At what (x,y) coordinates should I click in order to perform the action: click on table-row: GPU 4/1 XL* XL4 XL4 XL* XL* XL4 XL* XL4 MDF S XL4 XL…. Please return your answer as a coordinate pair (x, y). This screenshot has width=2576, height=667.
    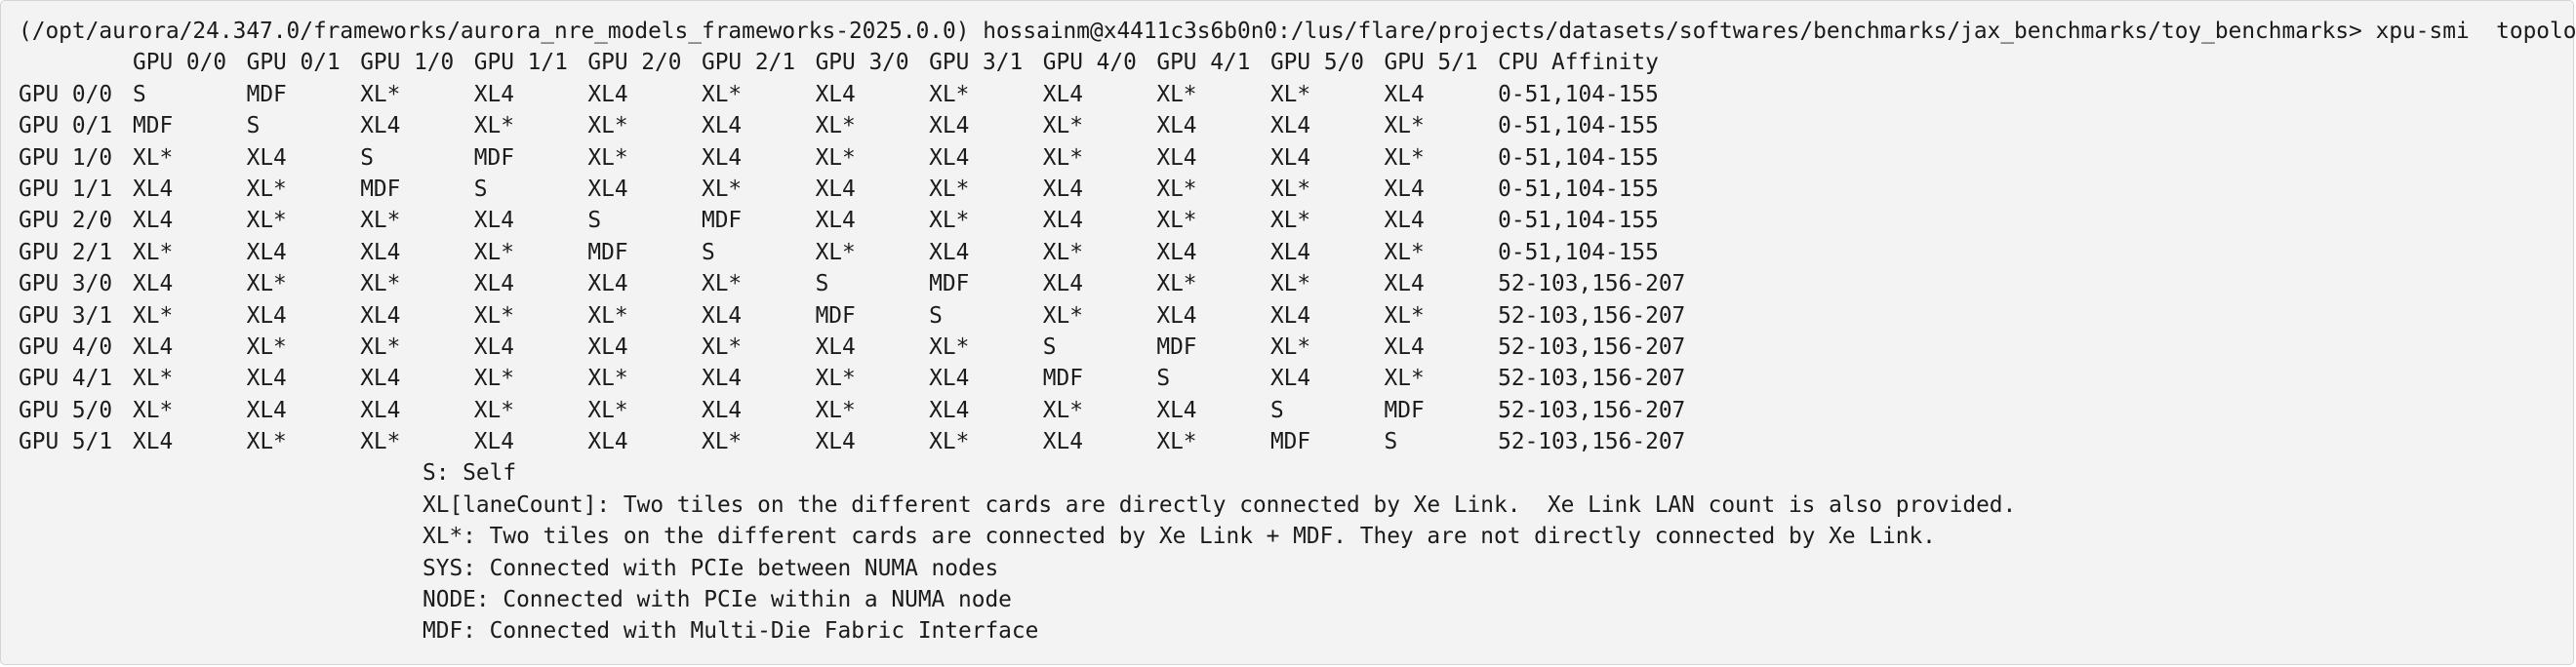
    Looking at the image, I should click on (1287, 378).